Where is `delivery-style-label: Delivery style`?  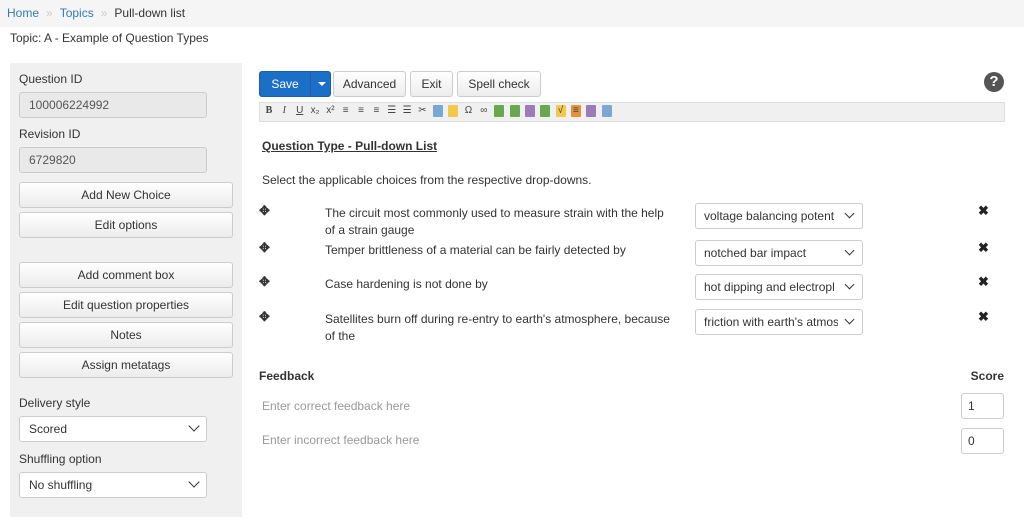 delivery-style-label: Delivery style is located at coordinates (55, 403).